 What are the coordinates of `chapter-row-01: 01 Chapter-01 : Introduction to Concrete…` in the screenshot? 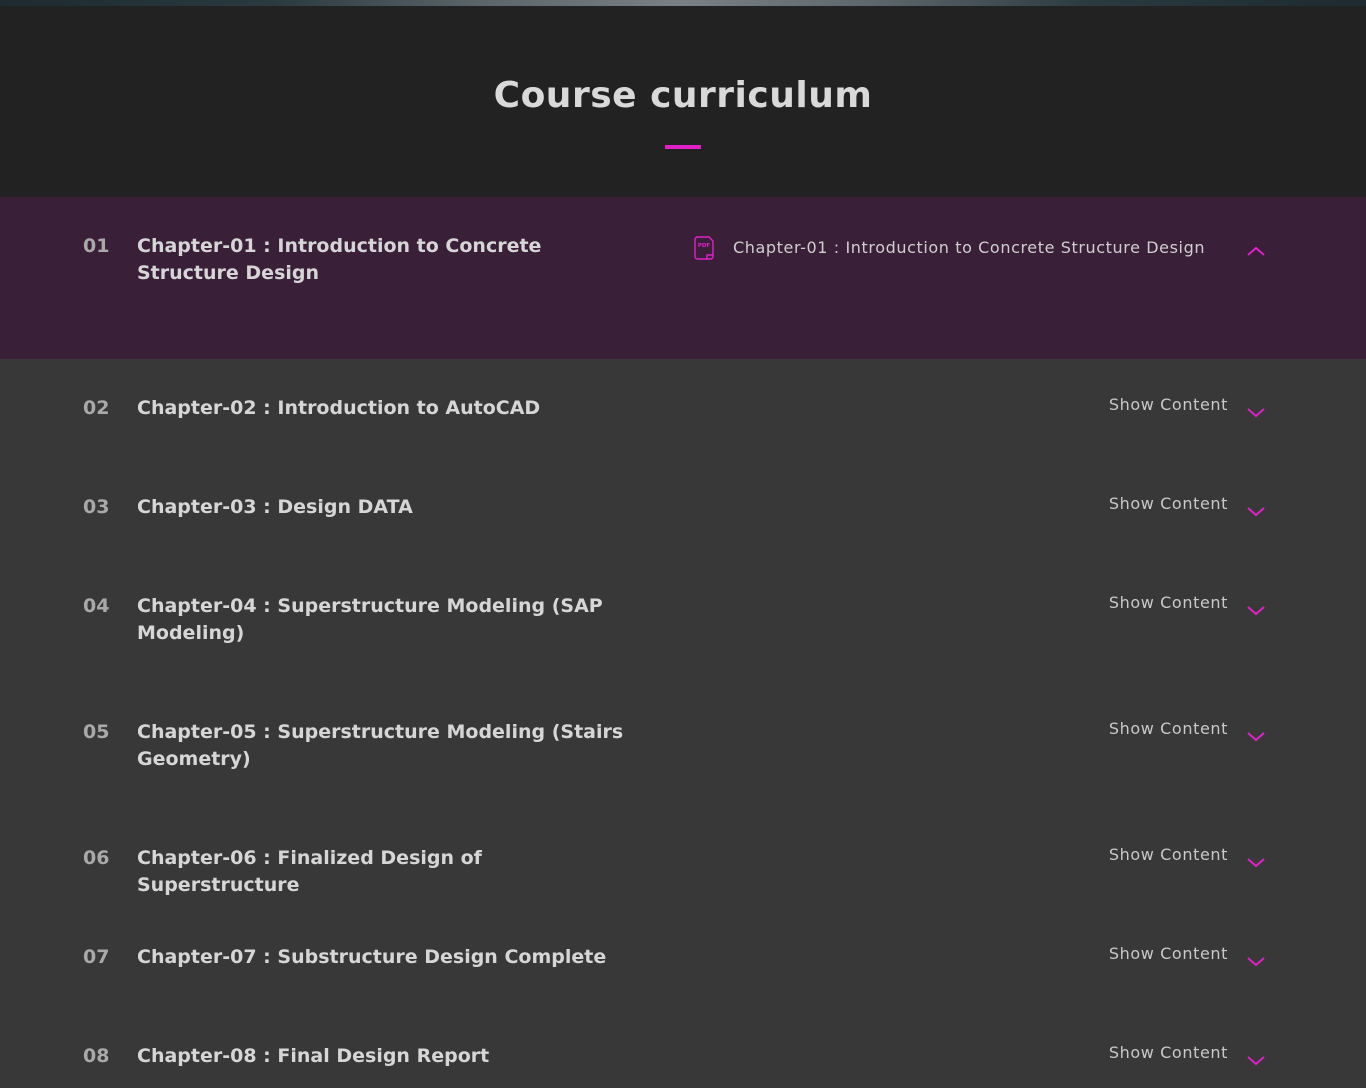 It's located at (683, 278).